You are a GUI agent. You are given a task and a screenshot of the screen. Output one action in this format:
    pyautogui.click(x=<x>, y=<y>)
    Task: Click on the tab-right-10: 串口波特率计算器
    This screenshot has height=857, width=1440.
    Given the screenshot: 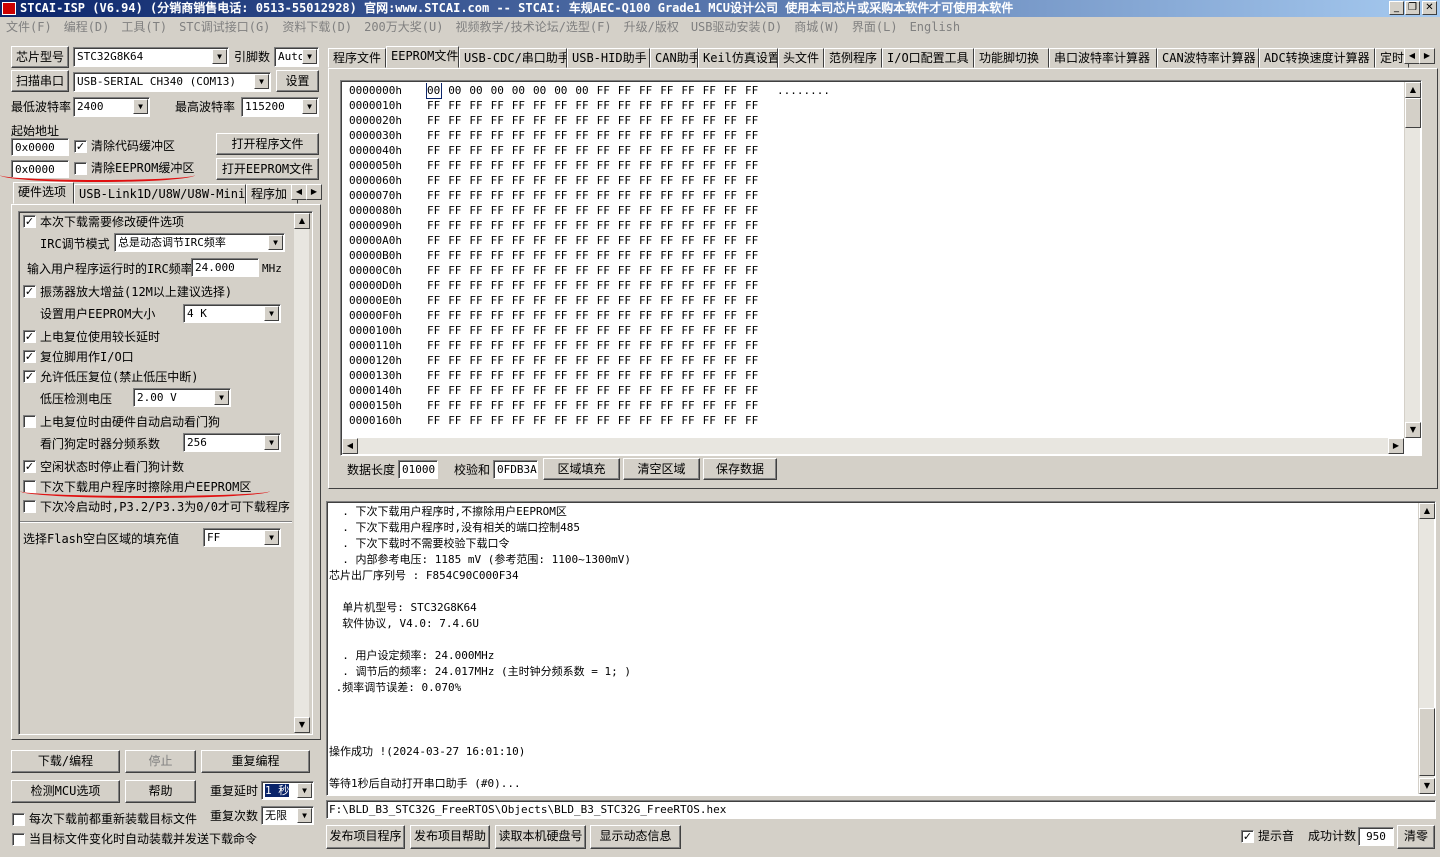 What is the action you would take?
    pyautogui.click(x=1103, y=58)
    